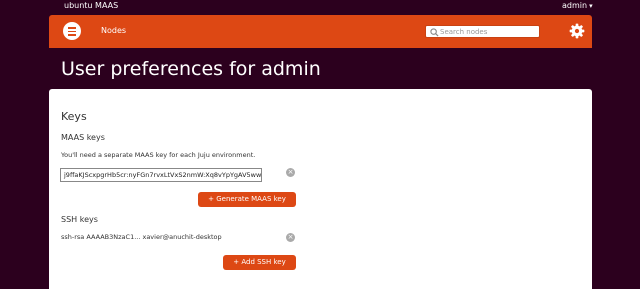 The width and height of the screenshot is (640, 289). Describe the element at coordinates (259, 262) in the screenshot. I see `add-ssh-key-button: + Add SSH key` at that location.